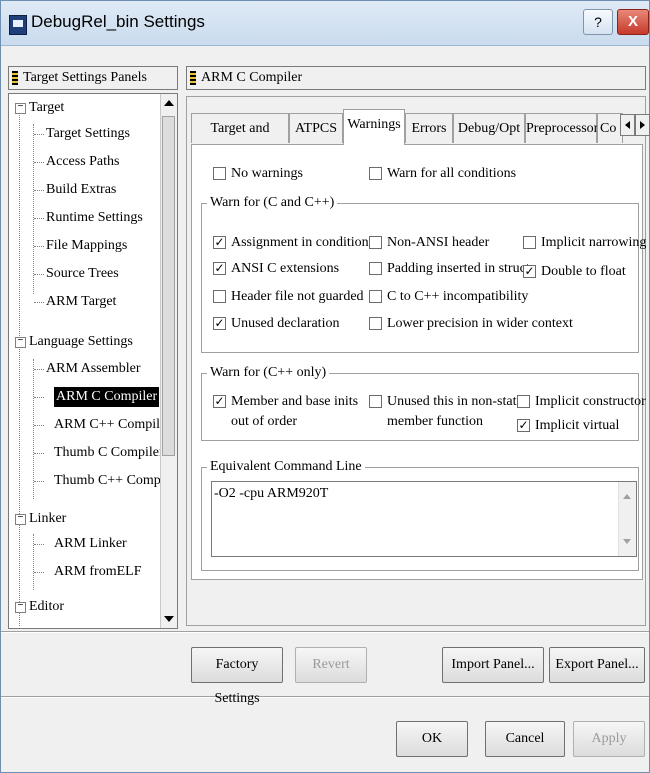 This screenshot has height=773, width=650. What do you see at coordinates (267, 173) in the screenshot?
I see `no-warnings-label: No warnings` at bounding box center [267, 173].